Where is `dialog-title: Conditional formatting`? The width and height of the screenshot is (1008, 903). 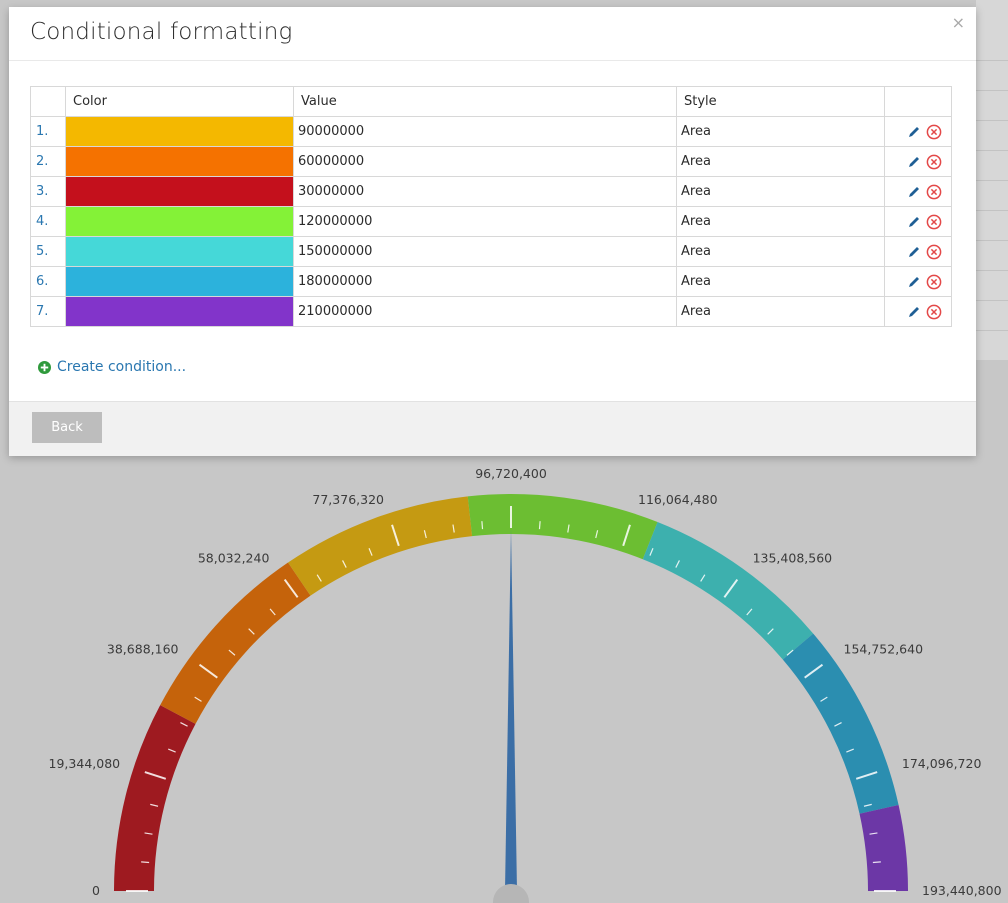 dialog-title: Conditional formatting is located at coordinates (161, 32).